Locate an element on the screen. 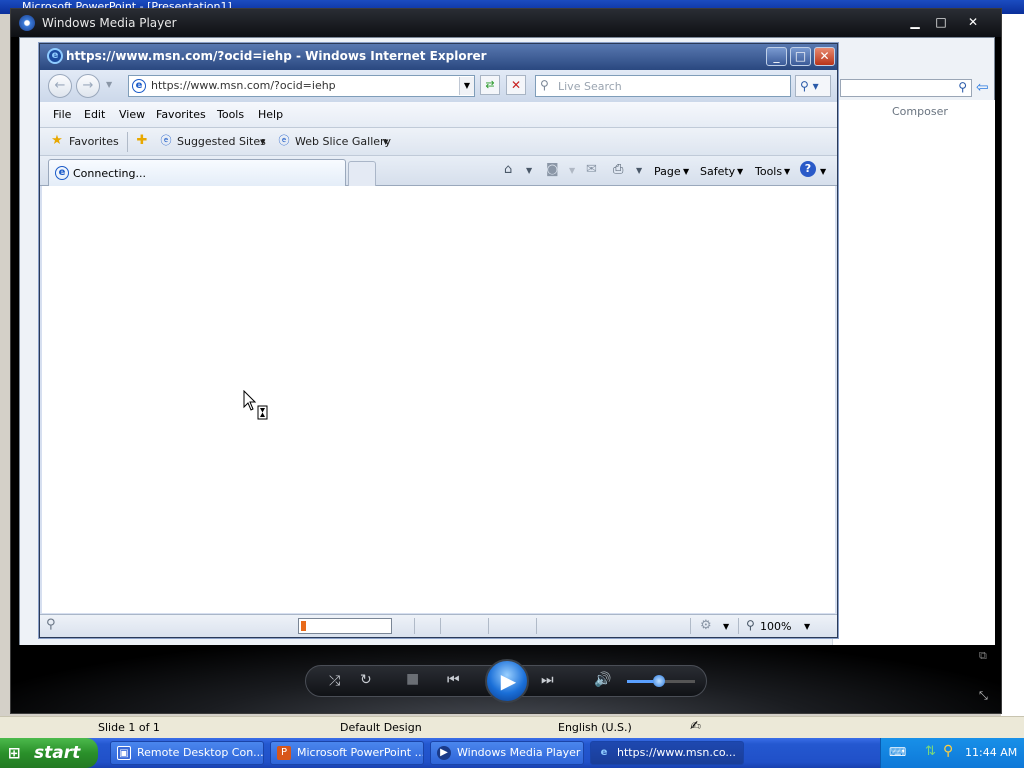 This screenshot has height=768, width=1024. wmp-minimize-button: ▁ is located at coordinates (915, 22).